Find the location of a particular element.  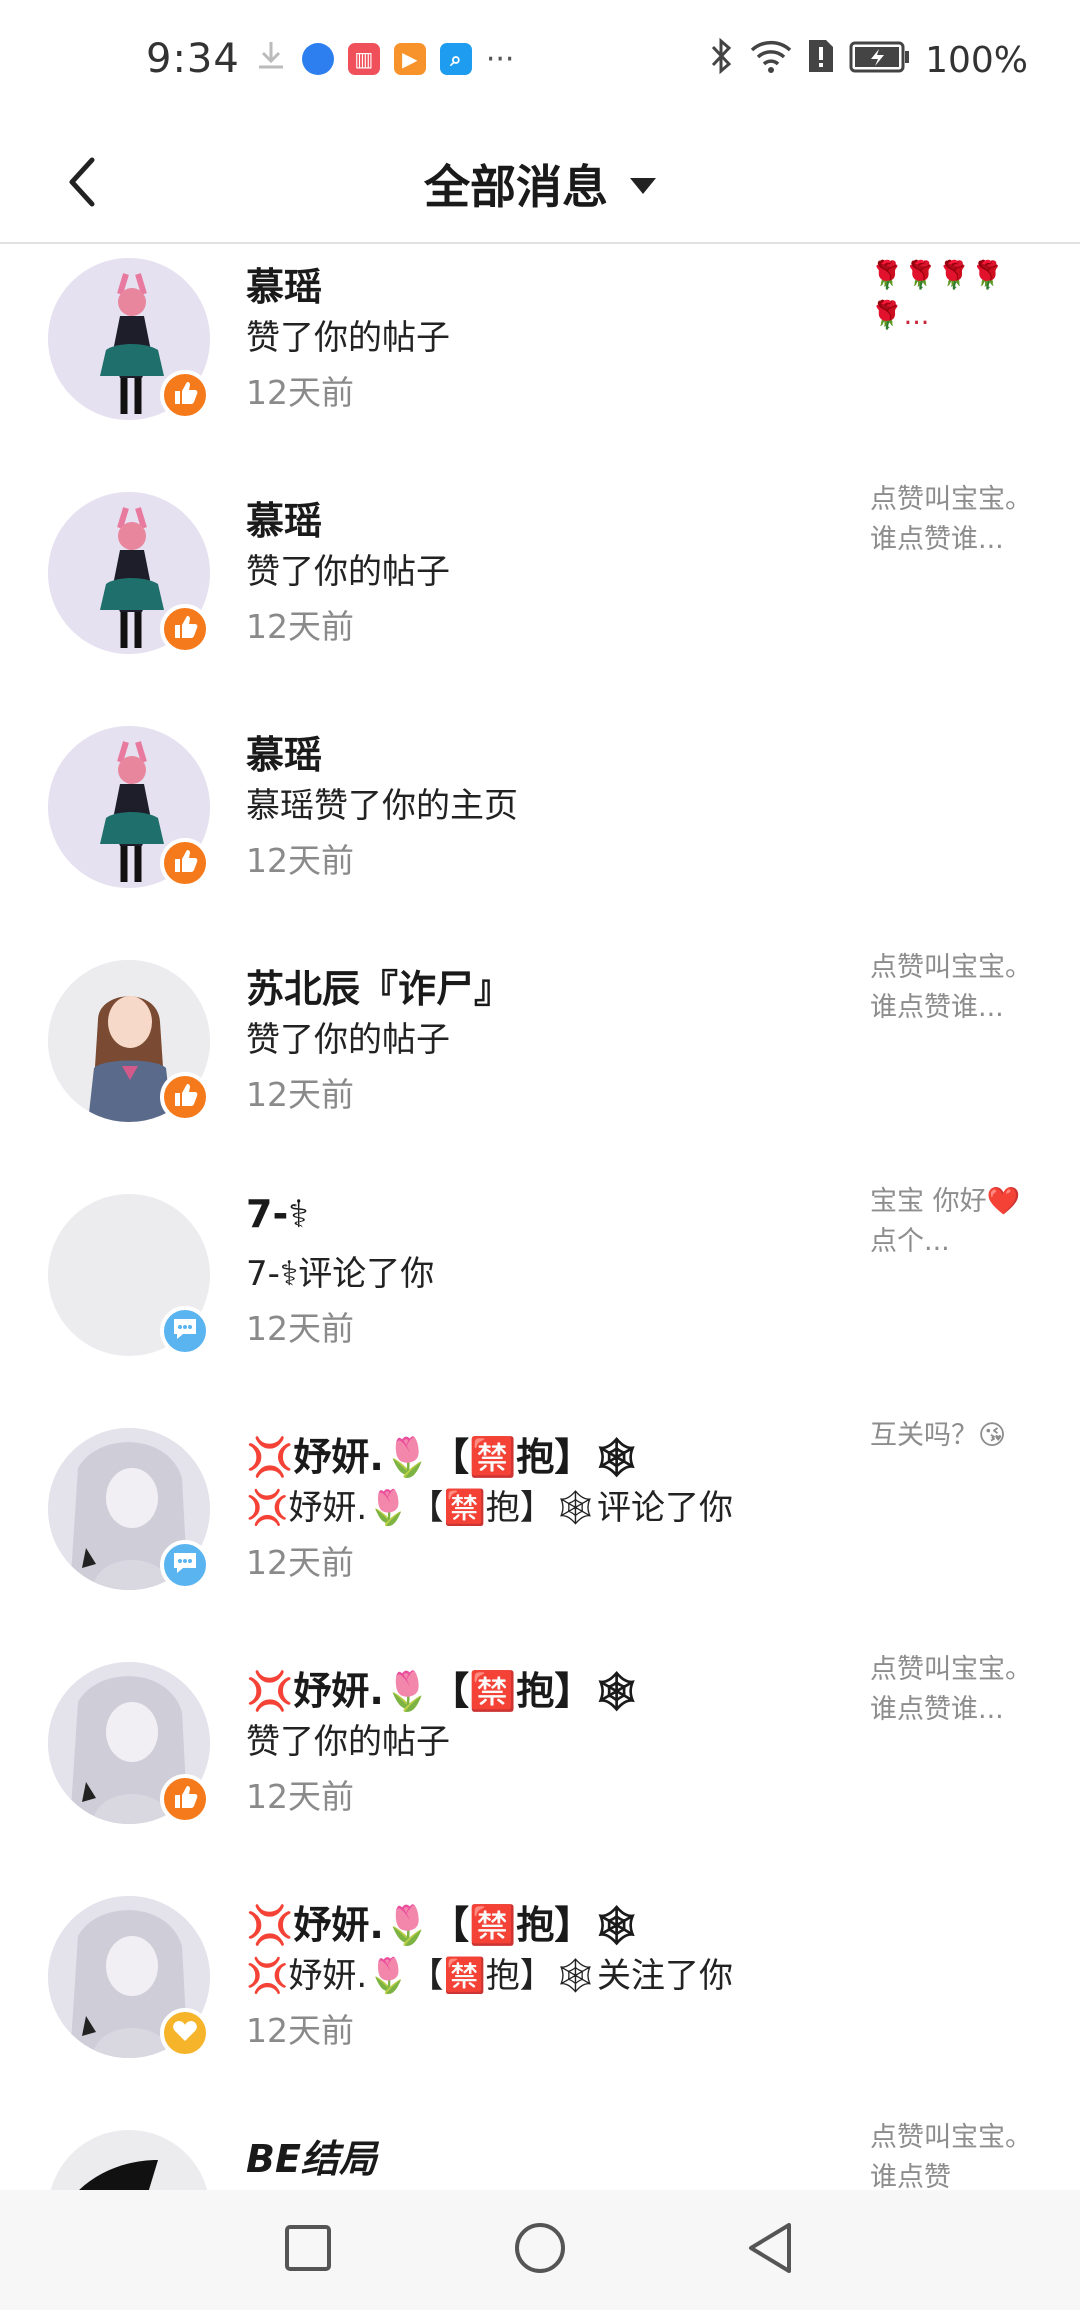

heart-icon is located at coordinates (185, 2033).